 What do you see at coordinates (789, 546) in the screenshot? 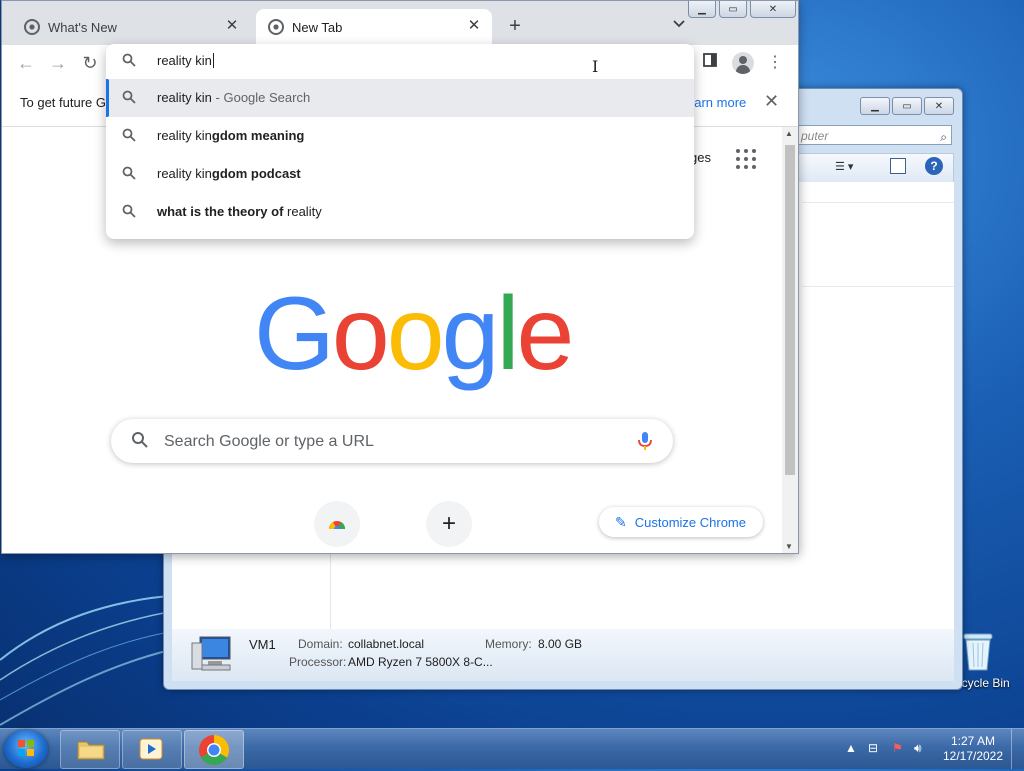
I see `scroll-down-arrow-icon: ▼` at bounding box center [789, 546].